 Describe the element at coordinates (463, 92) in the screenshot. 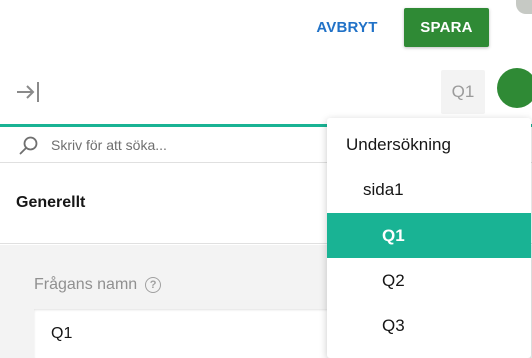

I see `question-selector-chip: Q1` at that location.